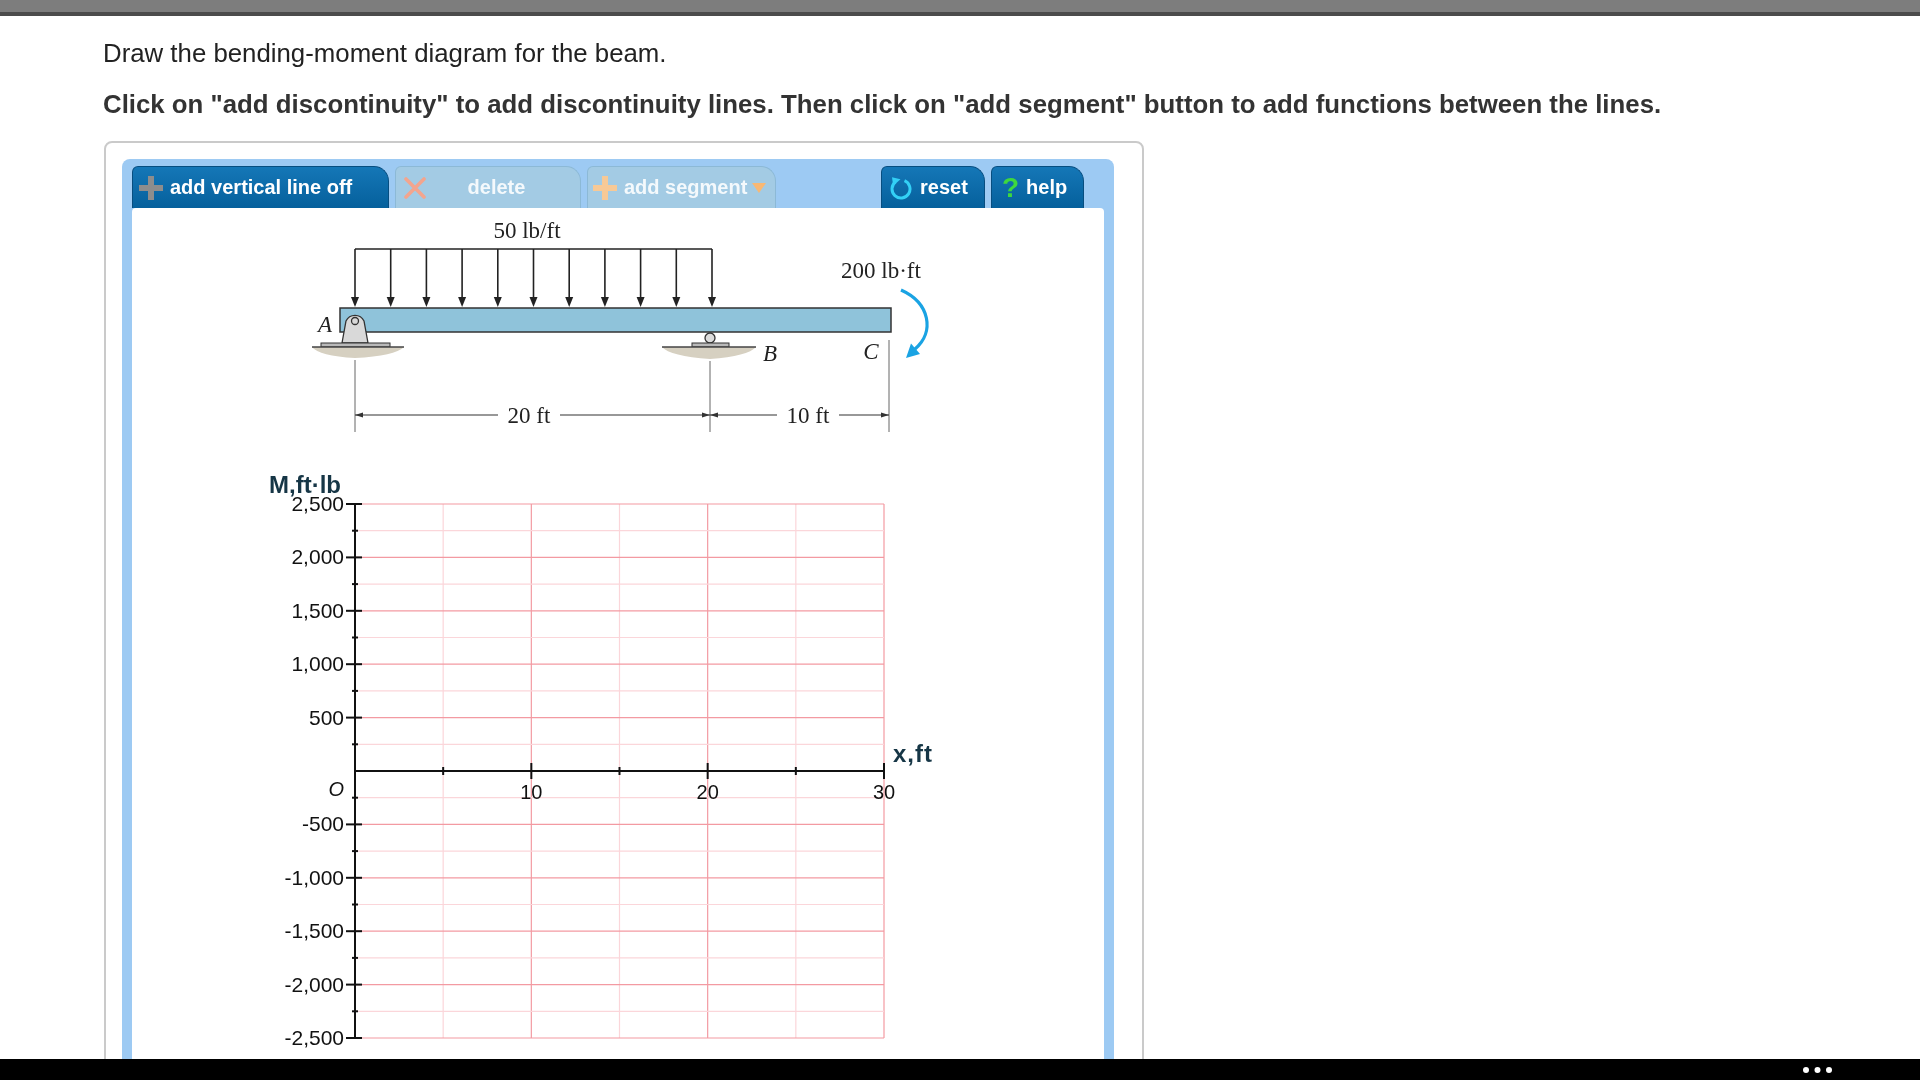  Describe the element at coordinates (770, 353) in the screenshot. I see `point-label: B` at that location.